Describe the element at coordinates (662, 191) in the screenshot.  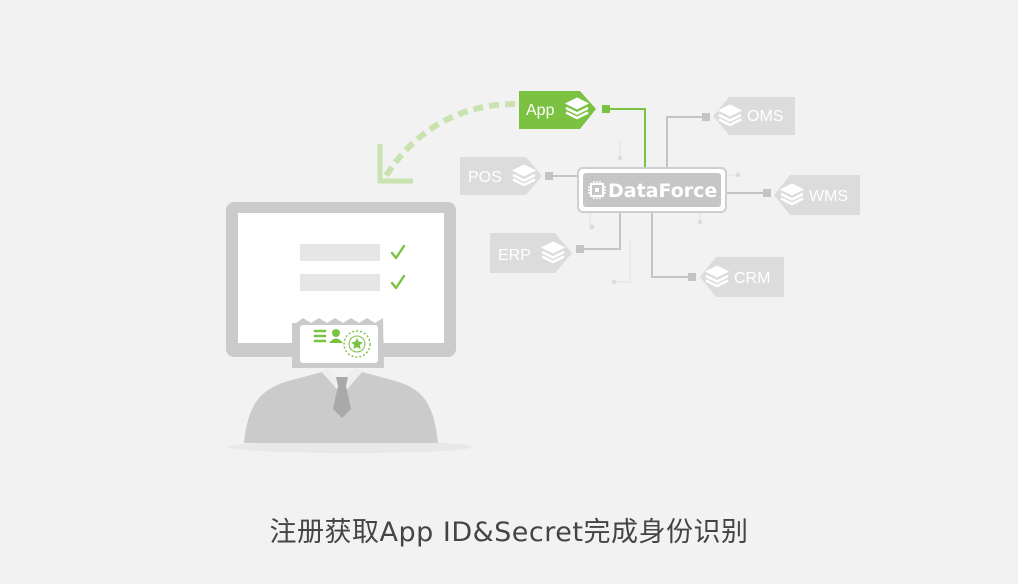
I see `hub-label: DataForce` at that location.